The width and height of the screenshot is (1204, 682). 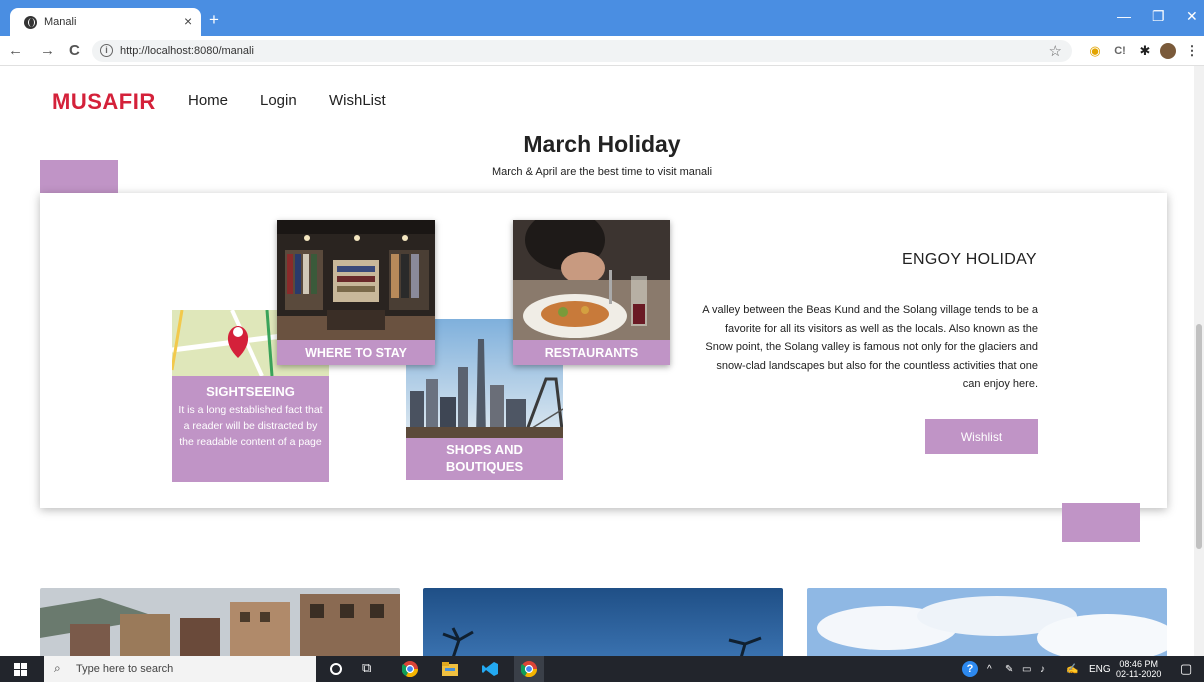 I want to click on windows-start-icon, so click(x=20, y=669).